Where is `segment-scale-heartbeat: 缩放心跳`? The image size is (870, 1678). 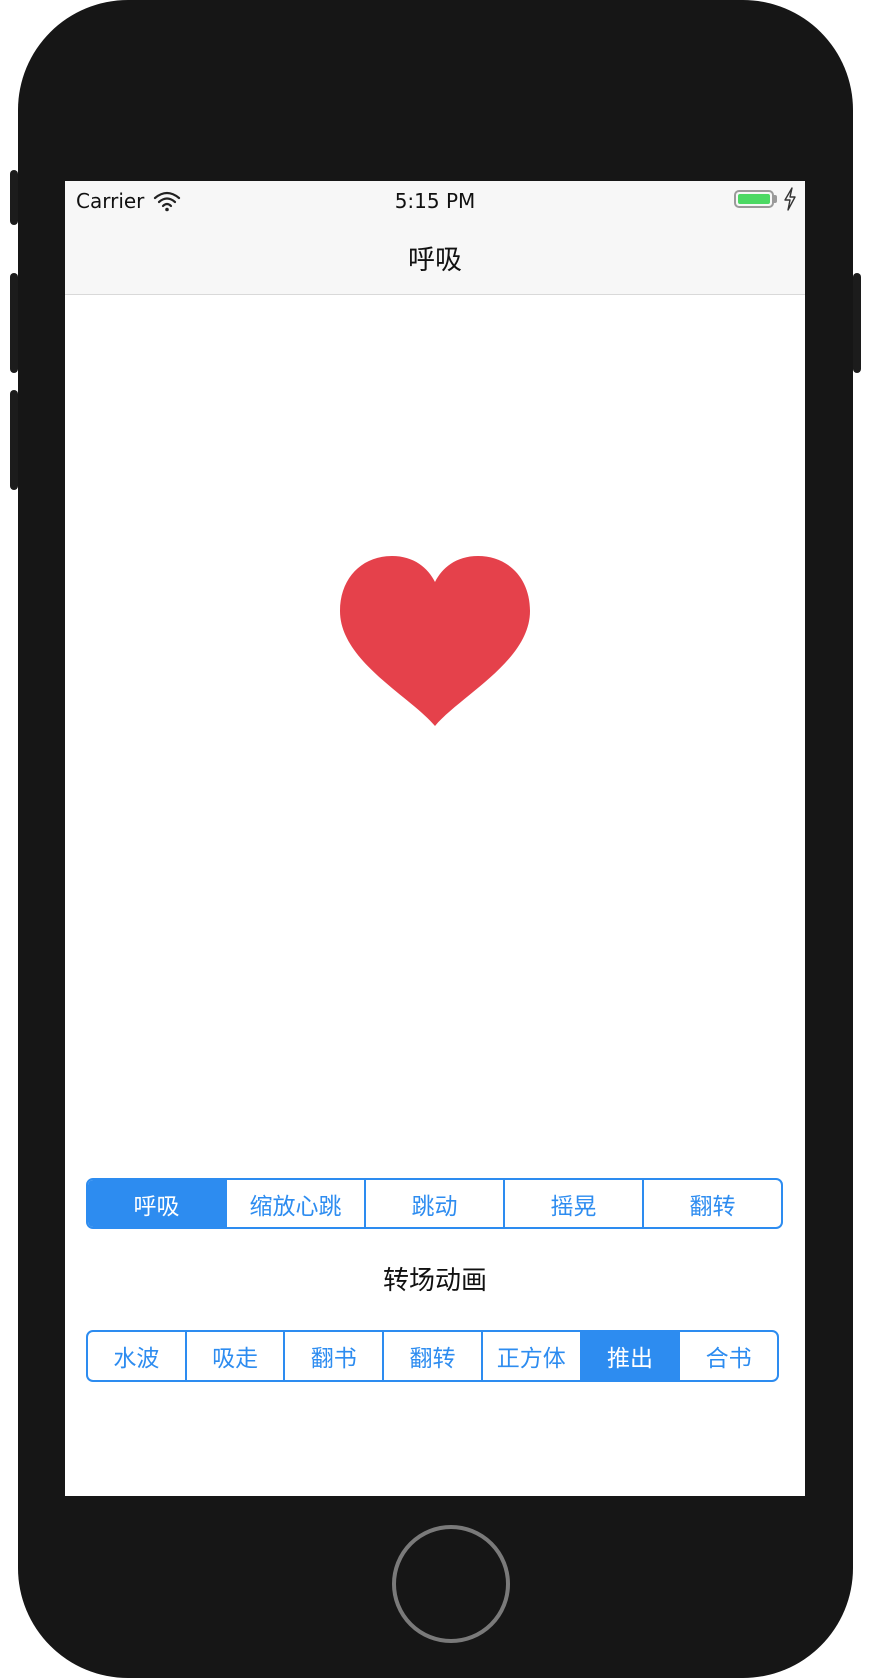
segment-scale-heartbeat: 缩放心跳 is located at coordinates (294, 1203).